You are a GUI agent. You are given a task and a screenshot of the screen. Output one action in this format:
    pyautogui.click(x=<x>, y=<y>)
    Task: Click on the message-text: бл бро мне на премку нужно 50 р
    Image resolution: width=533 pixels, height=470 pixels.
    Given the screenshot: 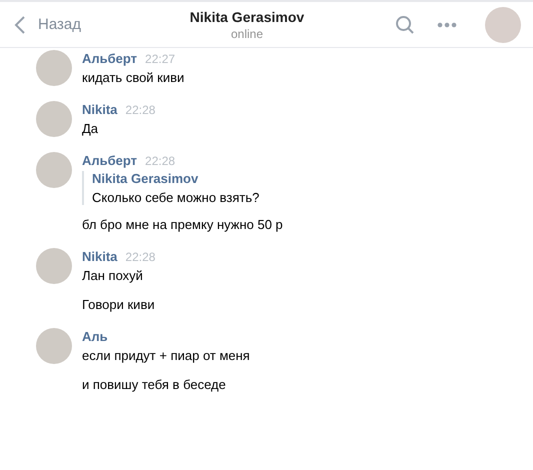 What is the action you would take?
    pyautogui.click(x=182, y=225)
    